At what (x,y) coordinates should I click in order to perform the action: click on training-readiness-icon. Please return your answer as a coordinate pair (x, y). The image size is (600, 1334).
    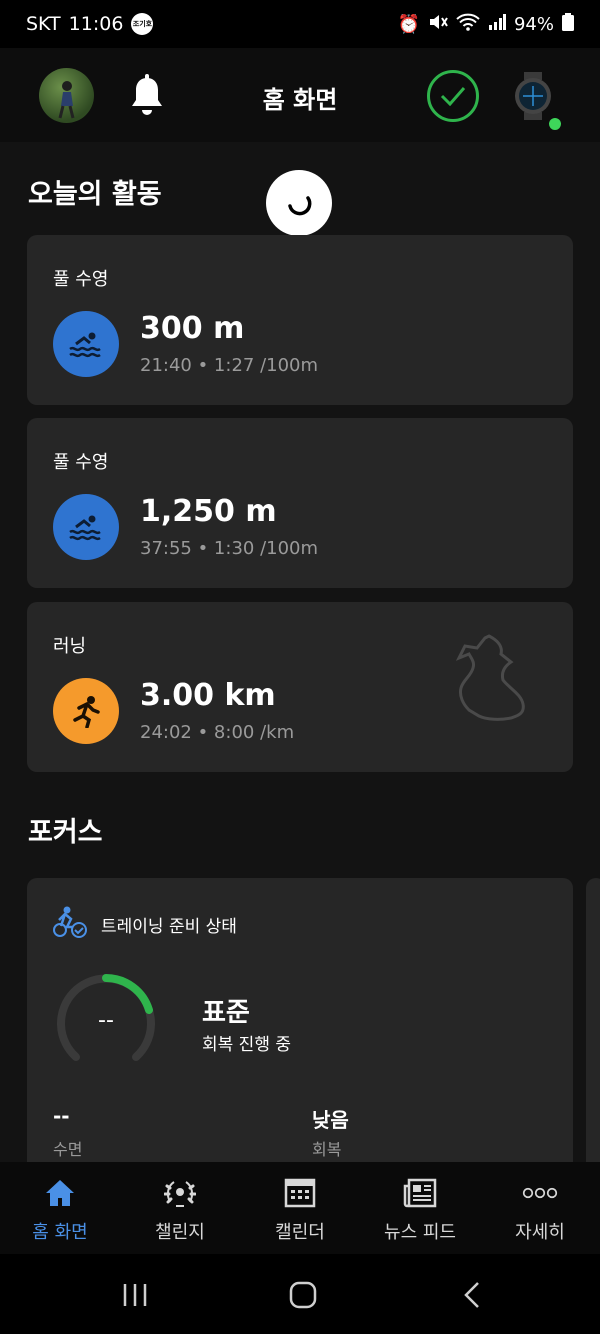
    Looking at the image, I should click on (71, 924).